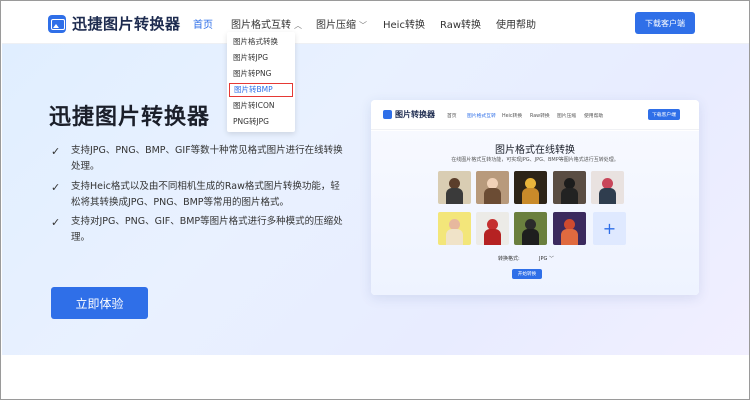 The width and height of the screenshot is (750, 400). Describe the element at coordinates (261, 106) in the screenshot. I see `dropdown-item-to-icon: 图片转ICON` at that location.